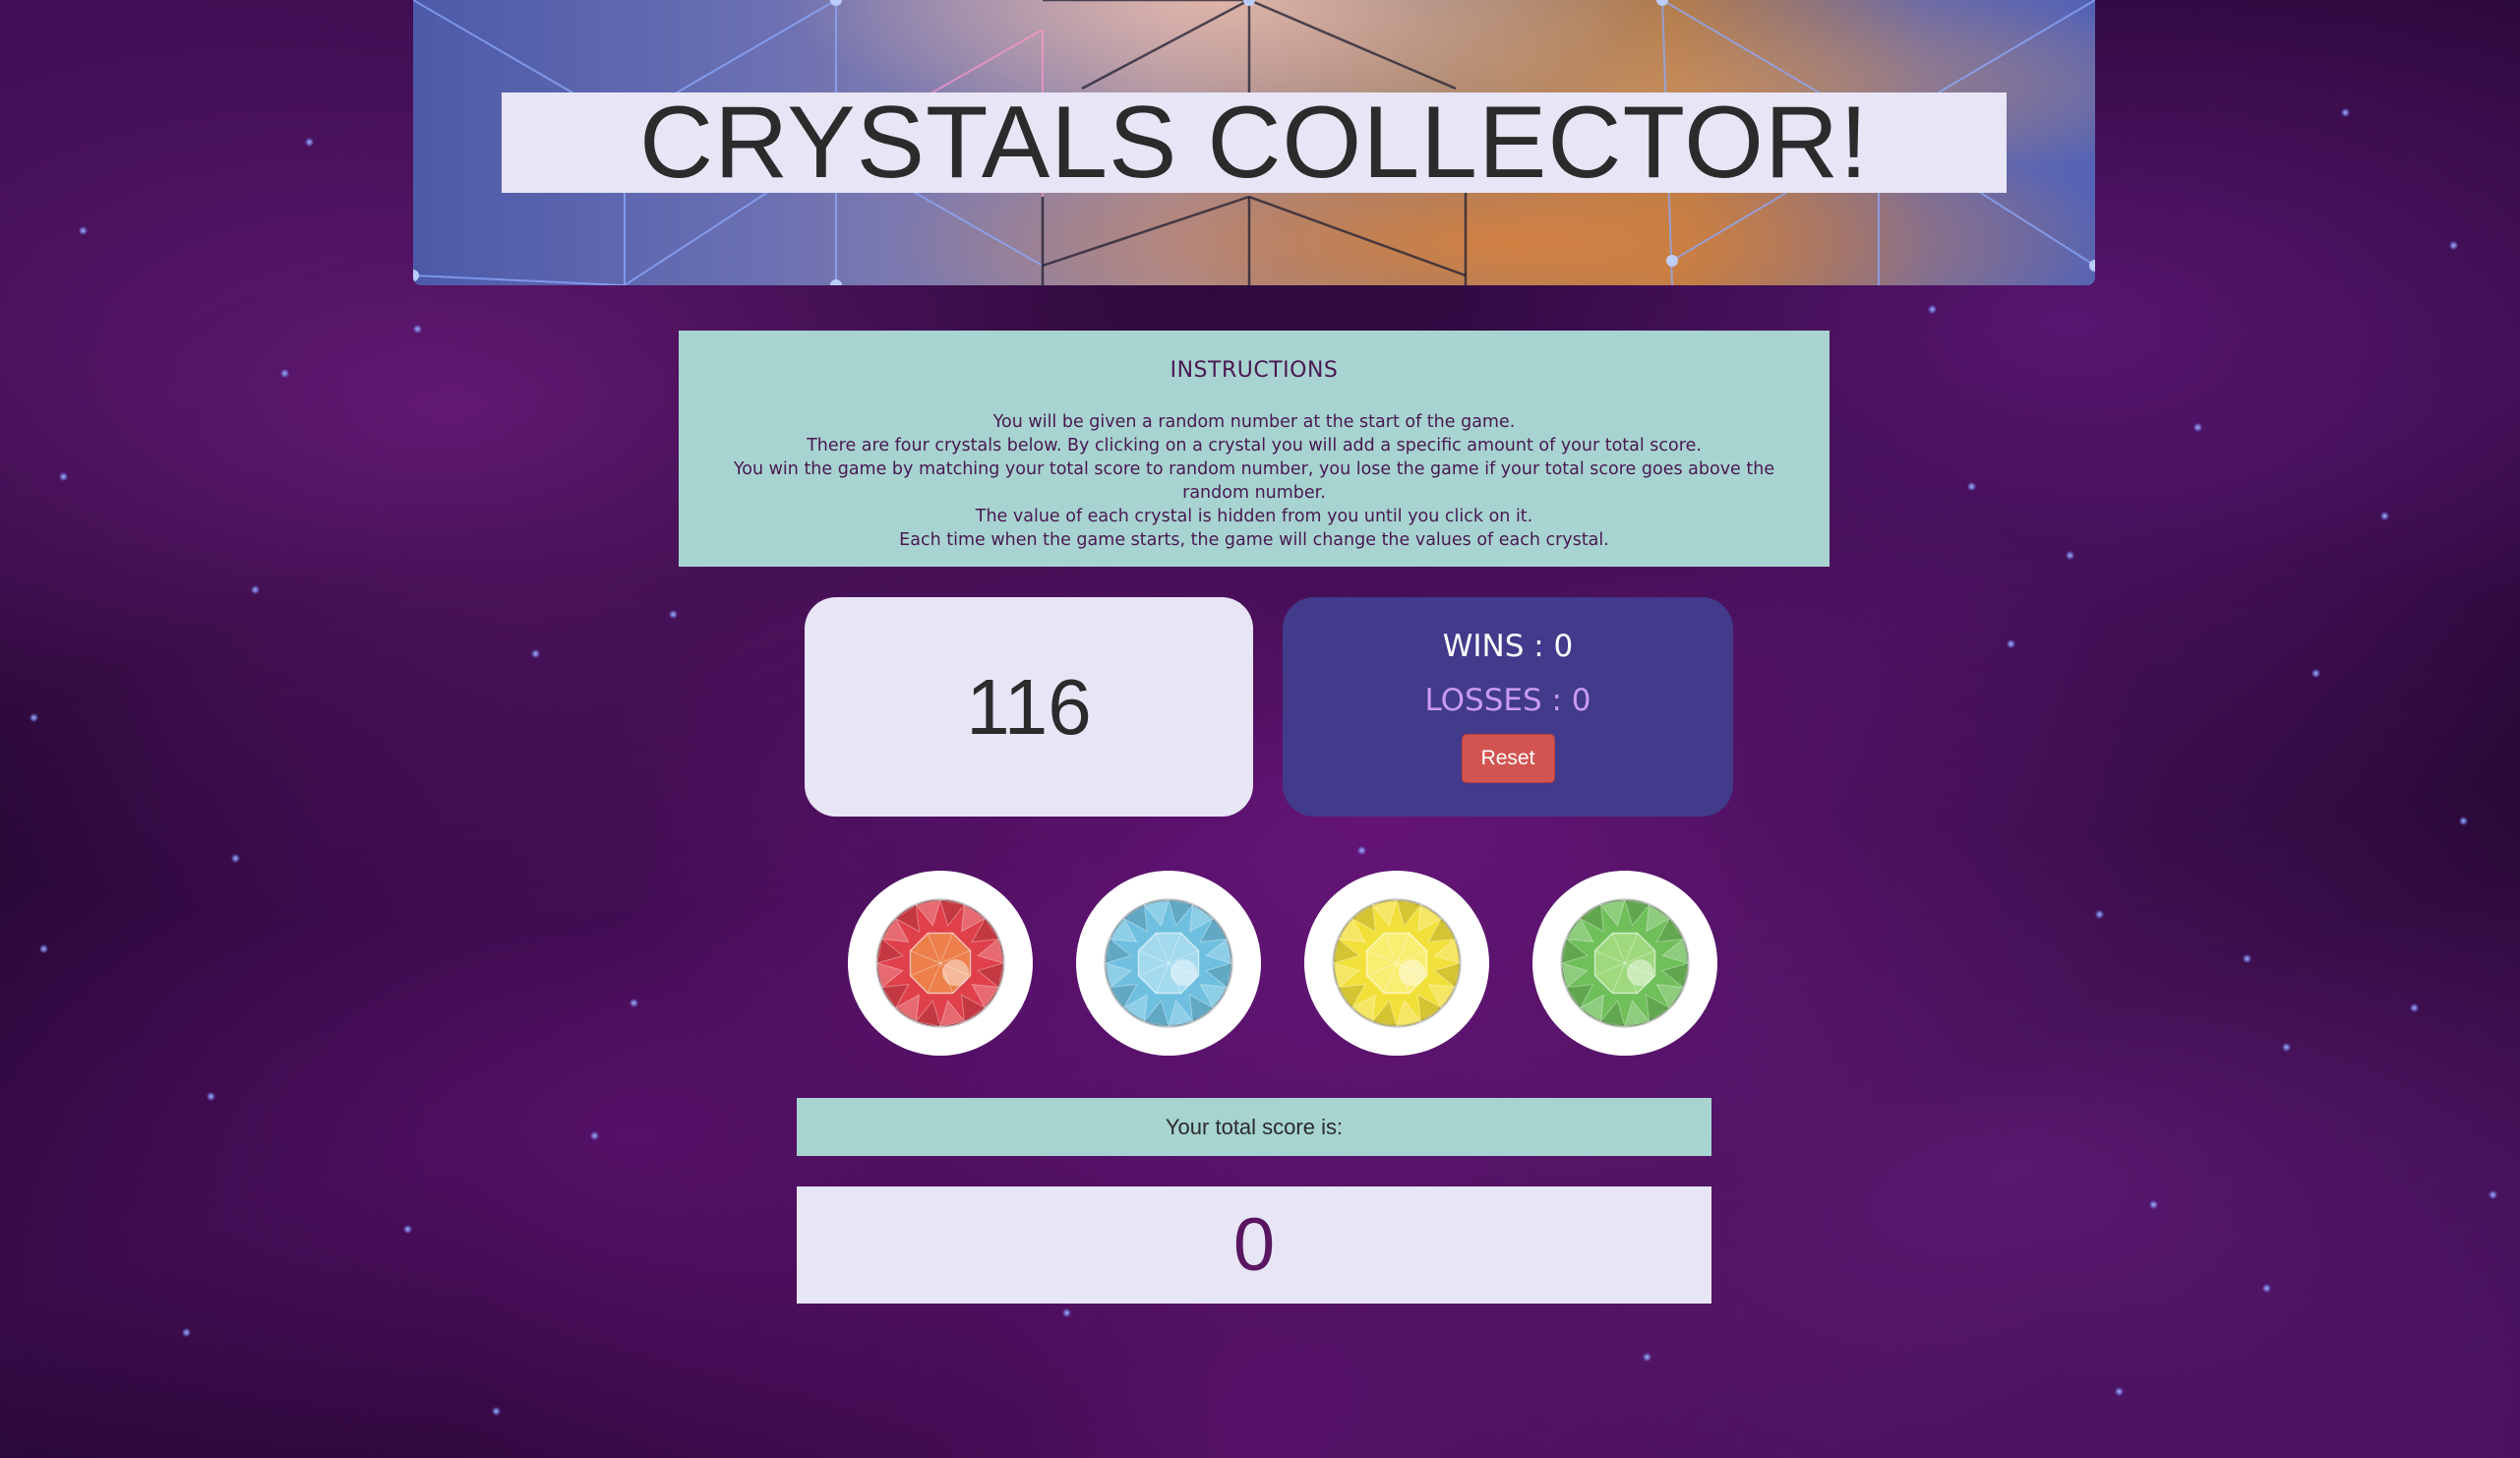 This screenshot has width=2520, height=1458. I want to click on crystal-button-yellow, so click(1396, 963).